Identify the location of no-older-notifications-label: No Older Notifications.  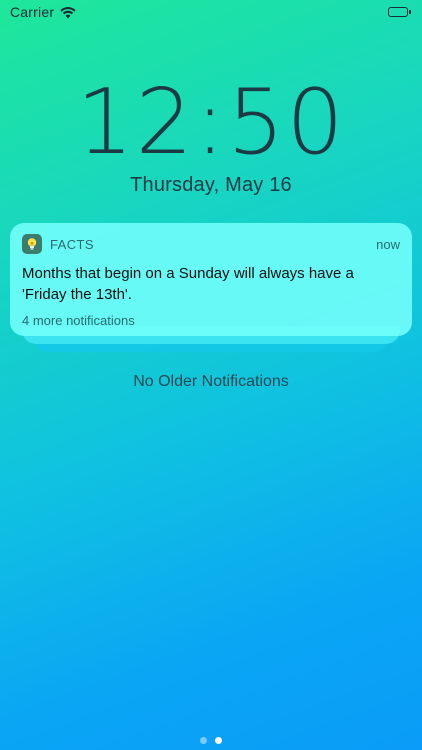
(211, 381).